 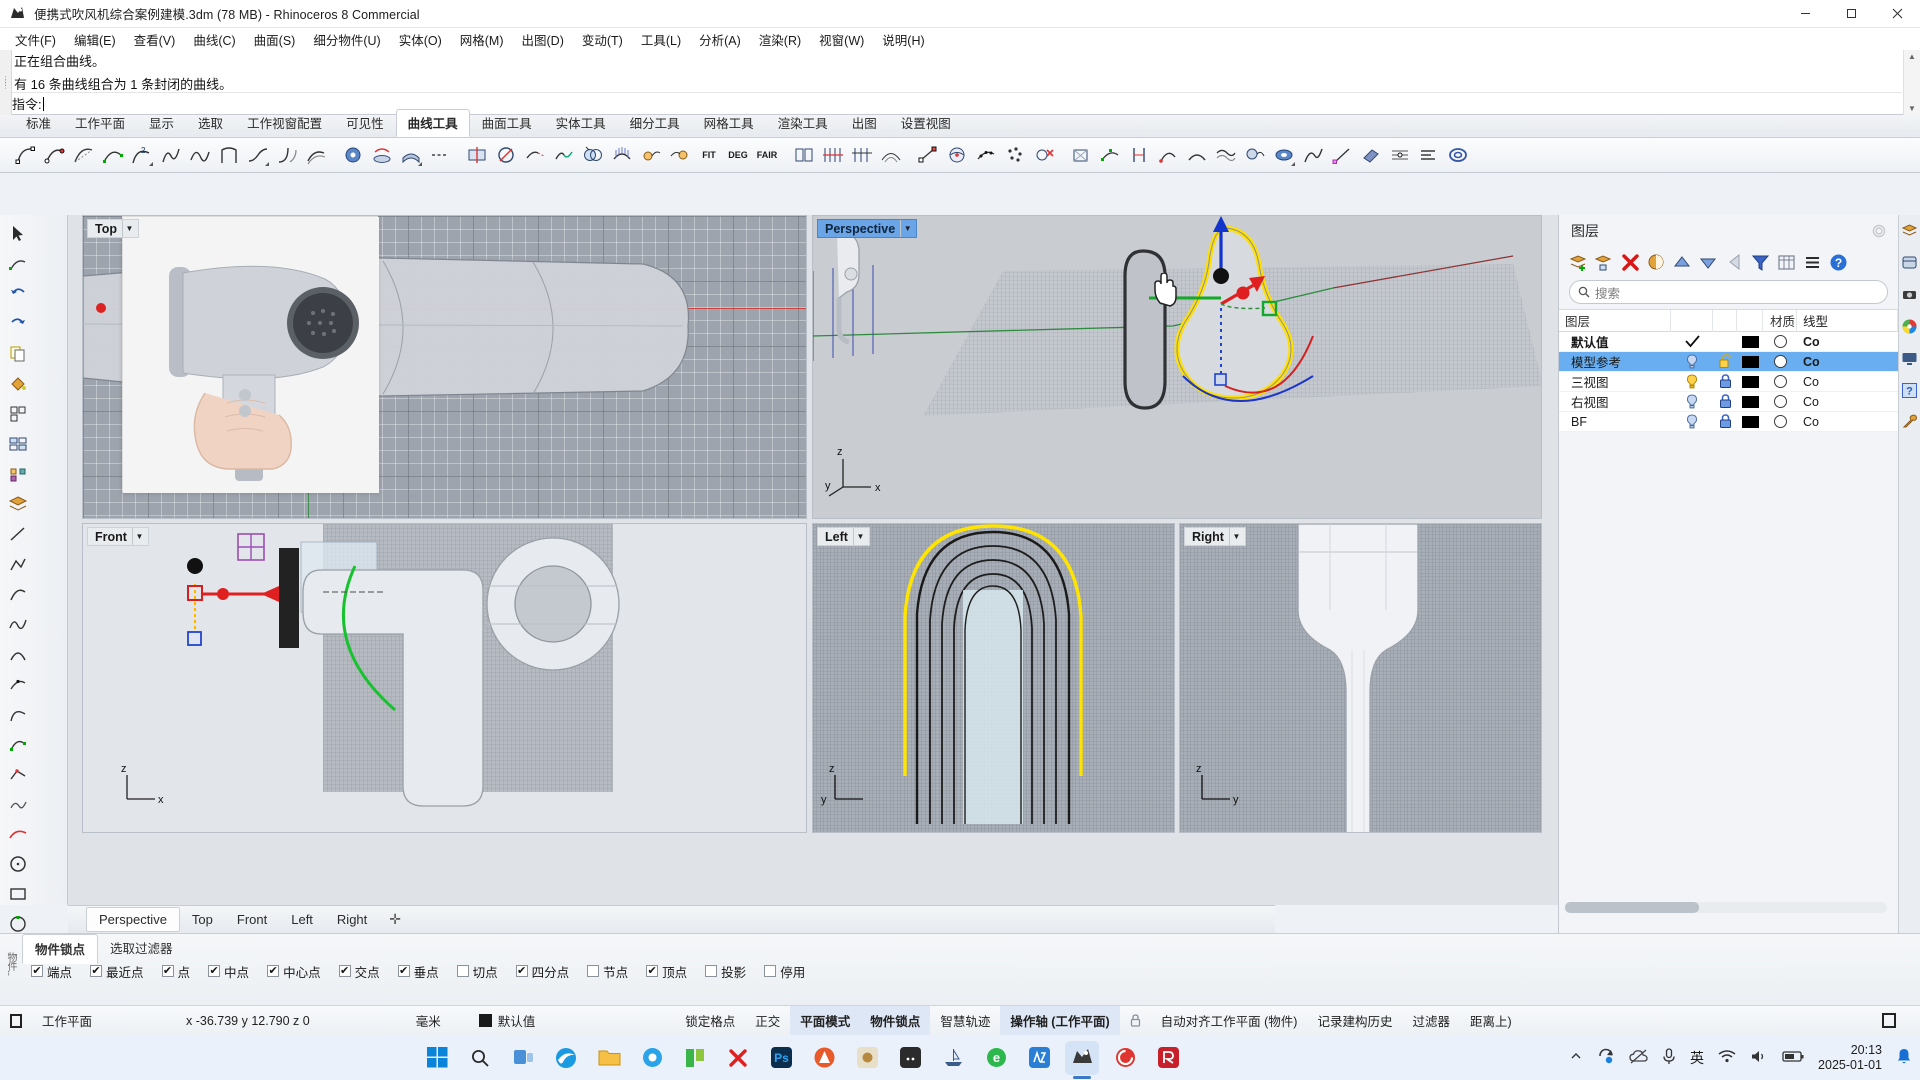 What do you see at coordinates (864, 123) in the screenshot?
I see `tab-drafting: 出图` at bounding box center [864, 123].